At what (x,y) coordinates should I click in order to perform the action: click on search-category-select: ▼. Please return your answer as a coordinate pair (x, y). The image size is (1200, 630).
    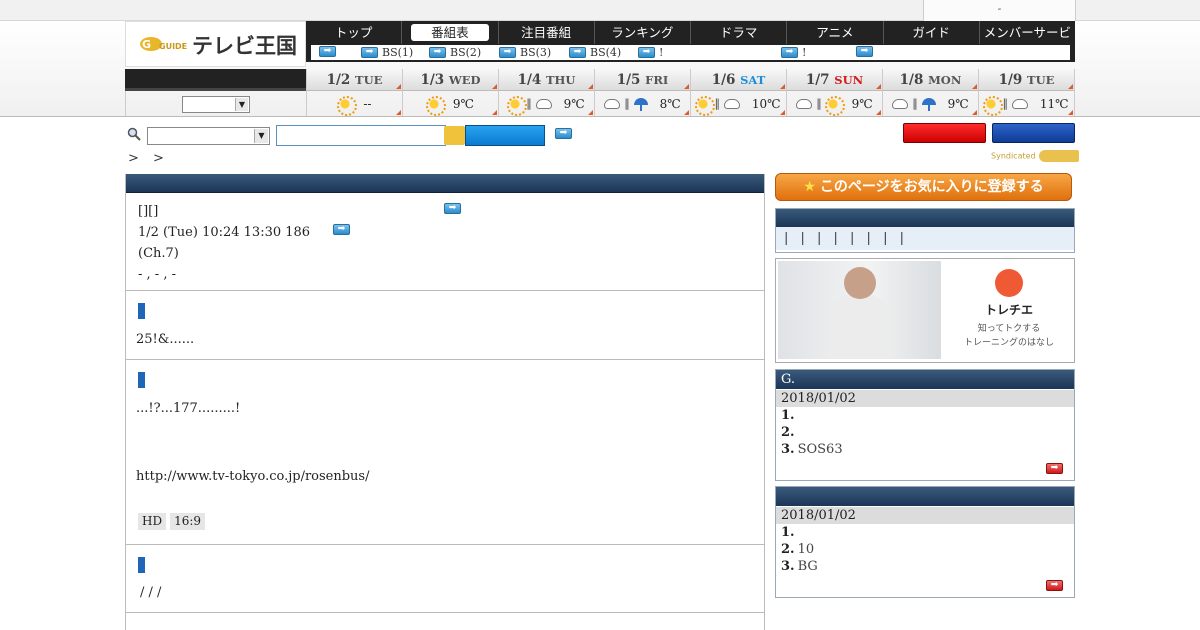
    Looking at the image, I should click on (208, 136).